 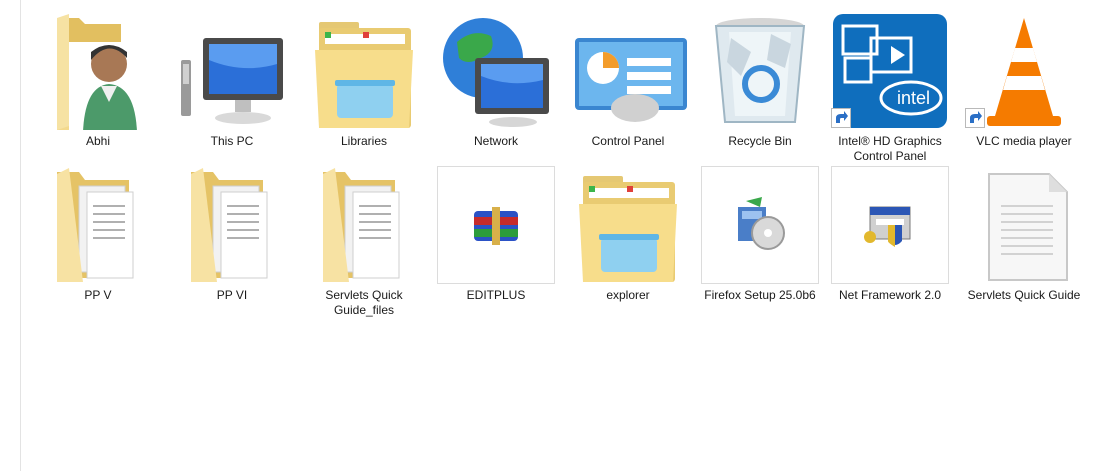 I want to click on desktop-item-vlc: VLC media player, so click(x=1024, y=80).